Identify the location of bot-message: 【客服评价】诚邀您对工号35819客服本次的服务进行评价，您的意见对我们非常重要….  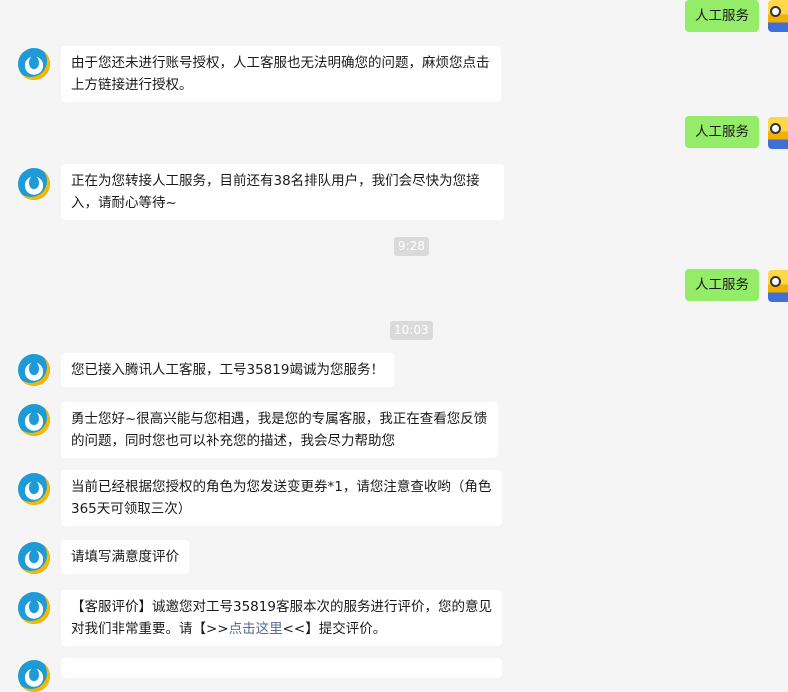
(281, 618).